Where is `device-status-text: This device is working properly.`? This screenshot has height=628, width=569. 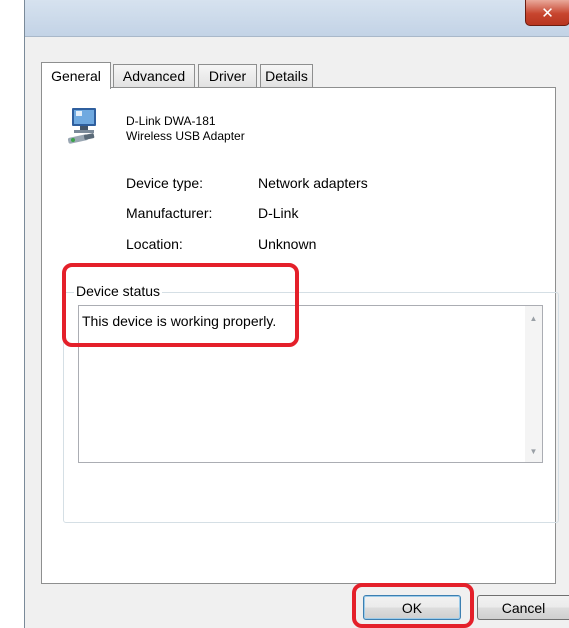 device-status-text: This device is working properly. is located at coordinates (179, 321).